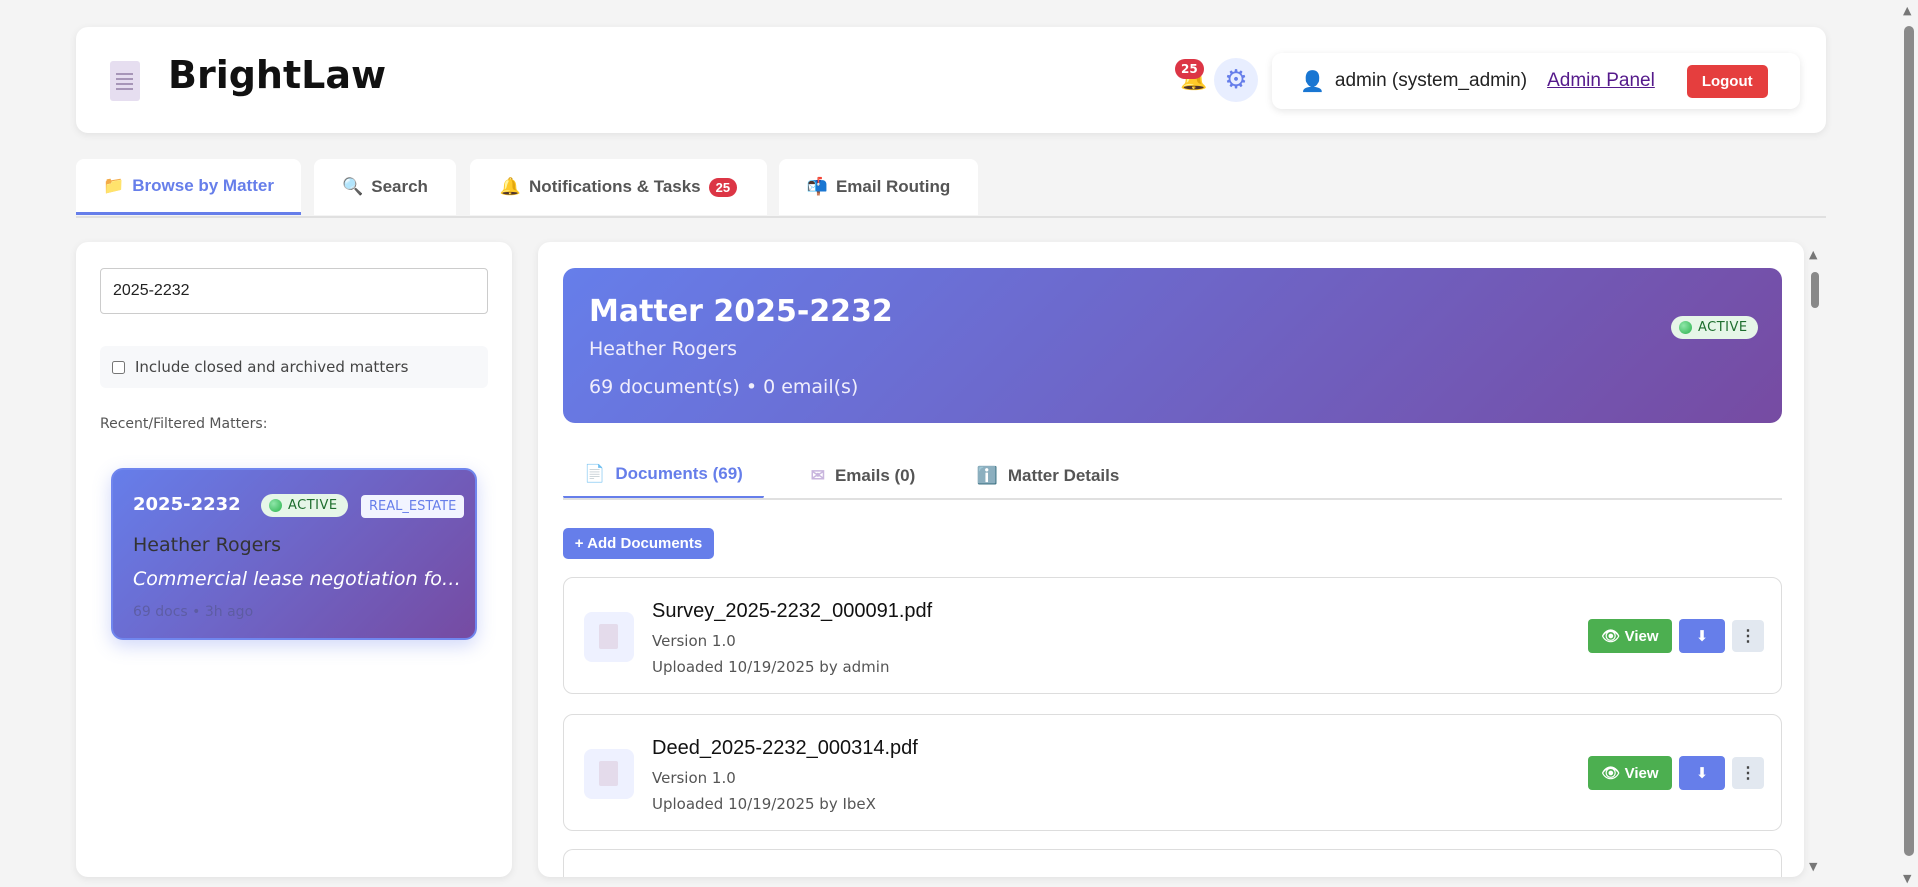 The image size is (1918, 887). I want to click on folder-icon: 📁, so click(114, 185).